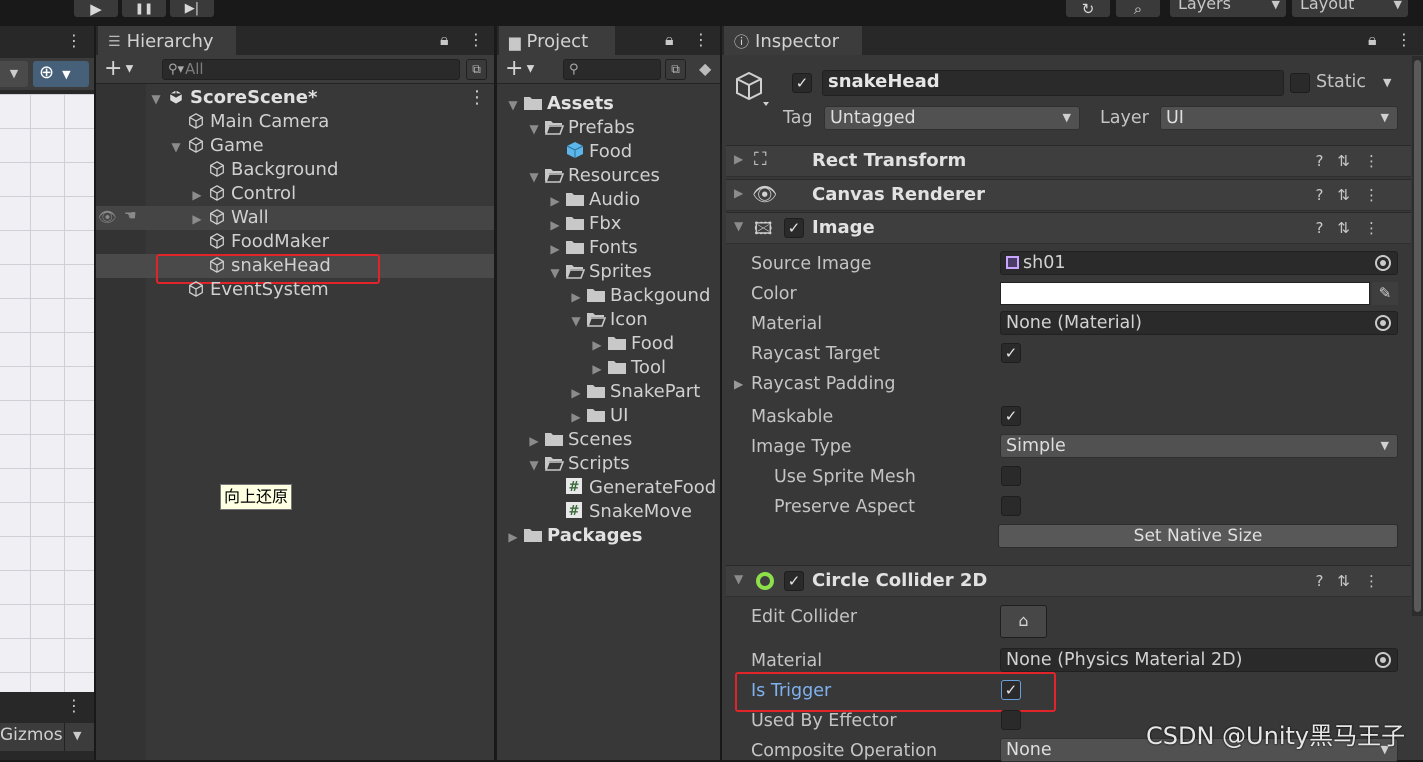  Describe the element at coordinates (1199, 323) in the screenshot. I see `material-field: None (Material)` at that location.